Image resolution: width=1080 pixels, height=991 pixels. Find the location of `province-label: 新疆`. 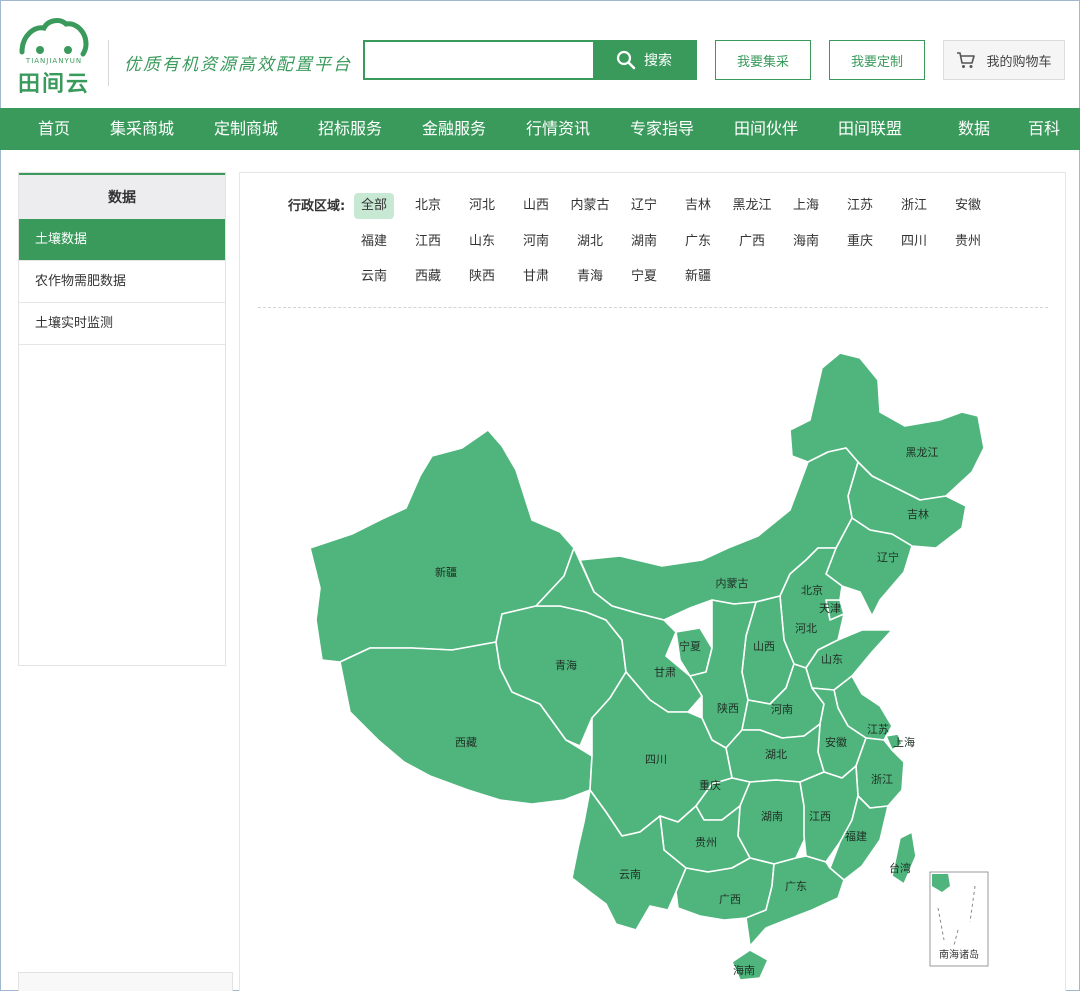

province-label: 新疆 is located at coordinates (446, 572).